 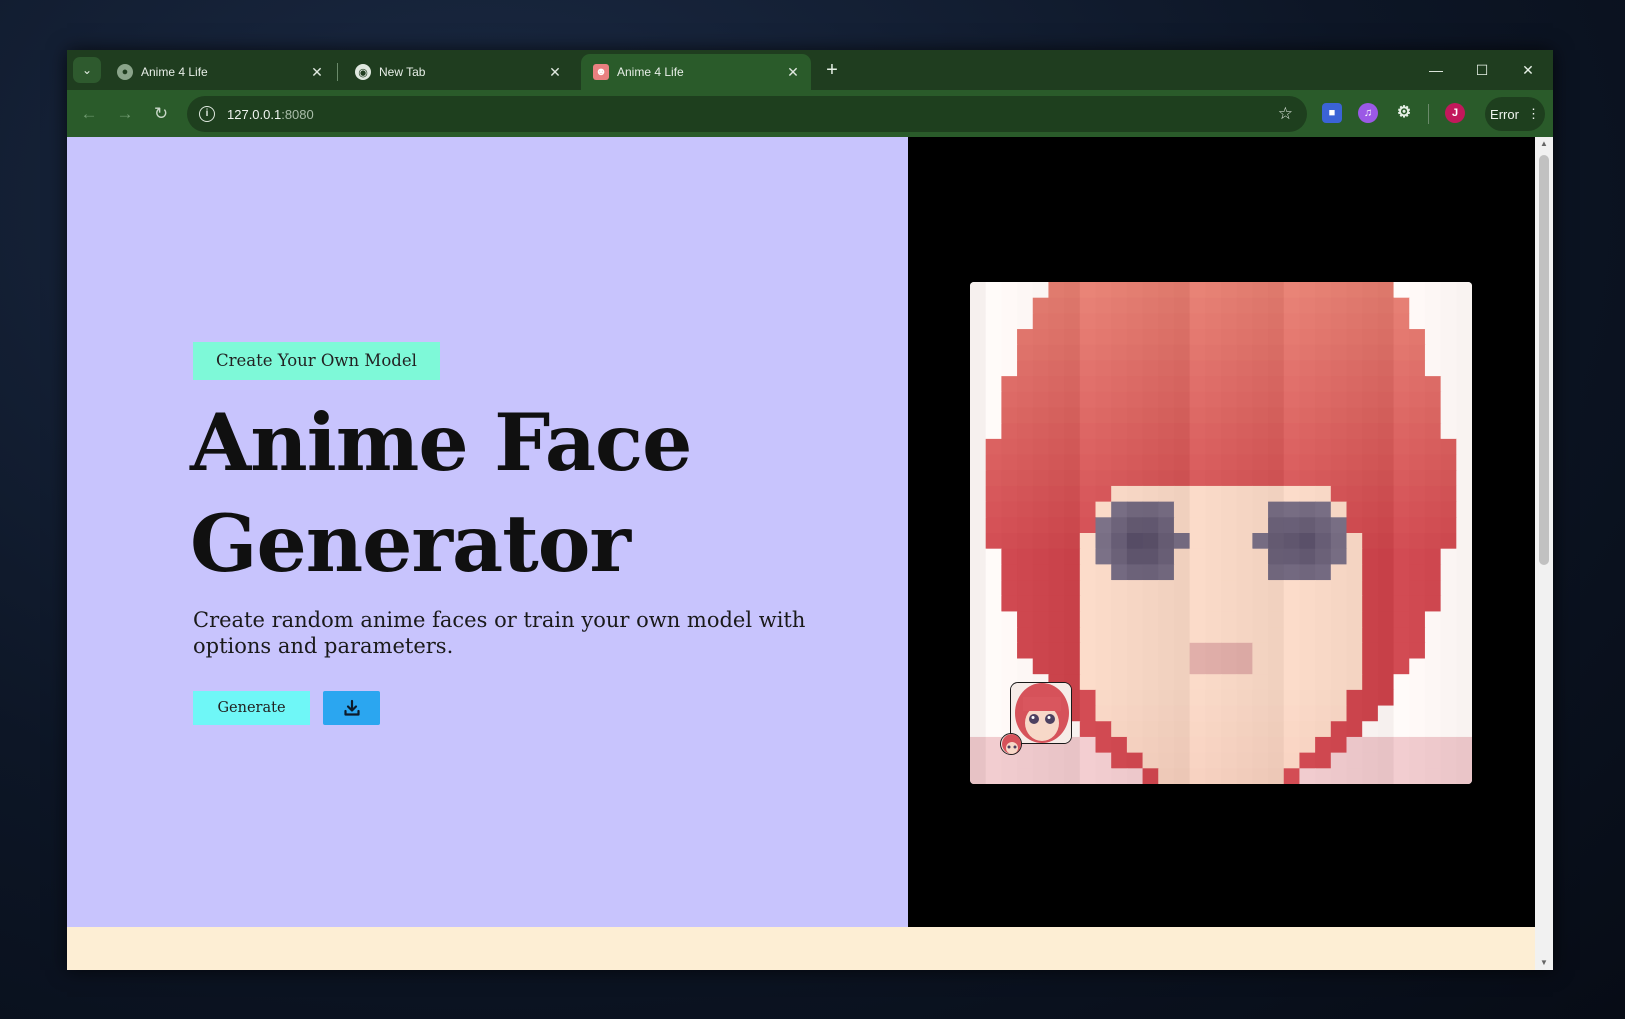 What do you see at coordinates (363, 72) in the screenshot?
I see `chrome-icon: ◉` at bounding box center [363, 72].